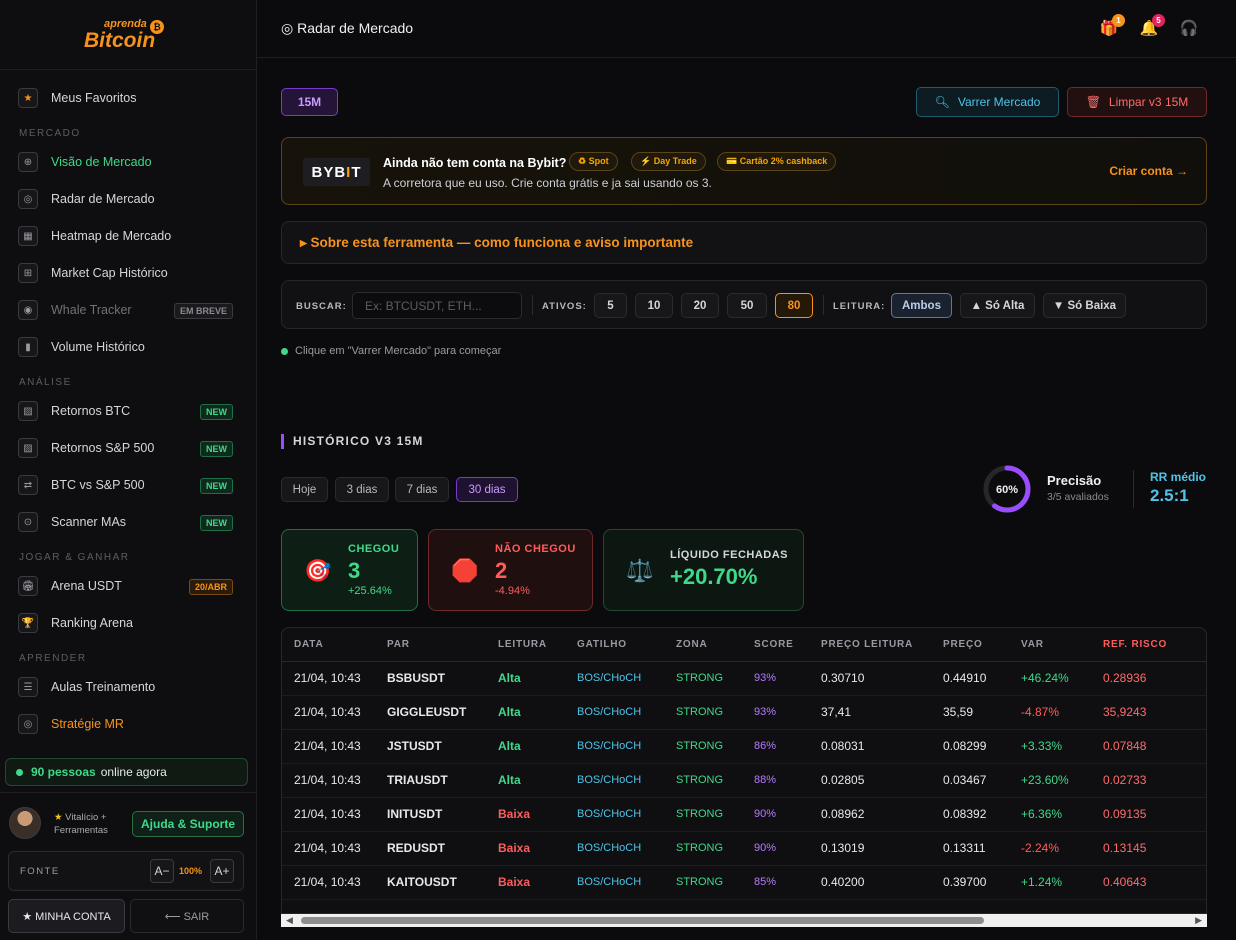 This screenshot has height=940, width=1236. Describe the element at coordinates (794, 305) in the screenshot. I see `assets-80-button: 80` at that location.